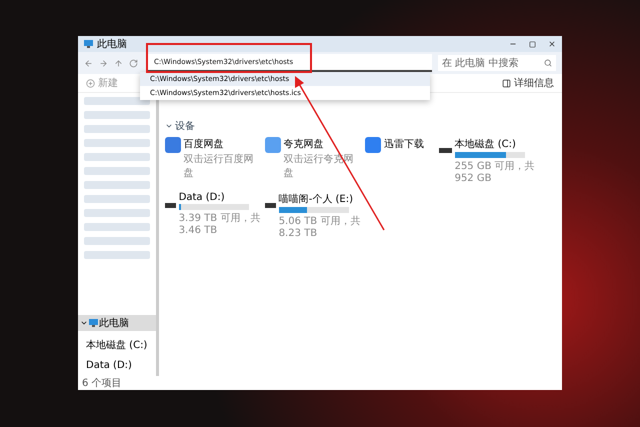  What do you see at coordinates (90, 83) in the screenshot?
I see `plus-icon` at bounding box center [90, 83].